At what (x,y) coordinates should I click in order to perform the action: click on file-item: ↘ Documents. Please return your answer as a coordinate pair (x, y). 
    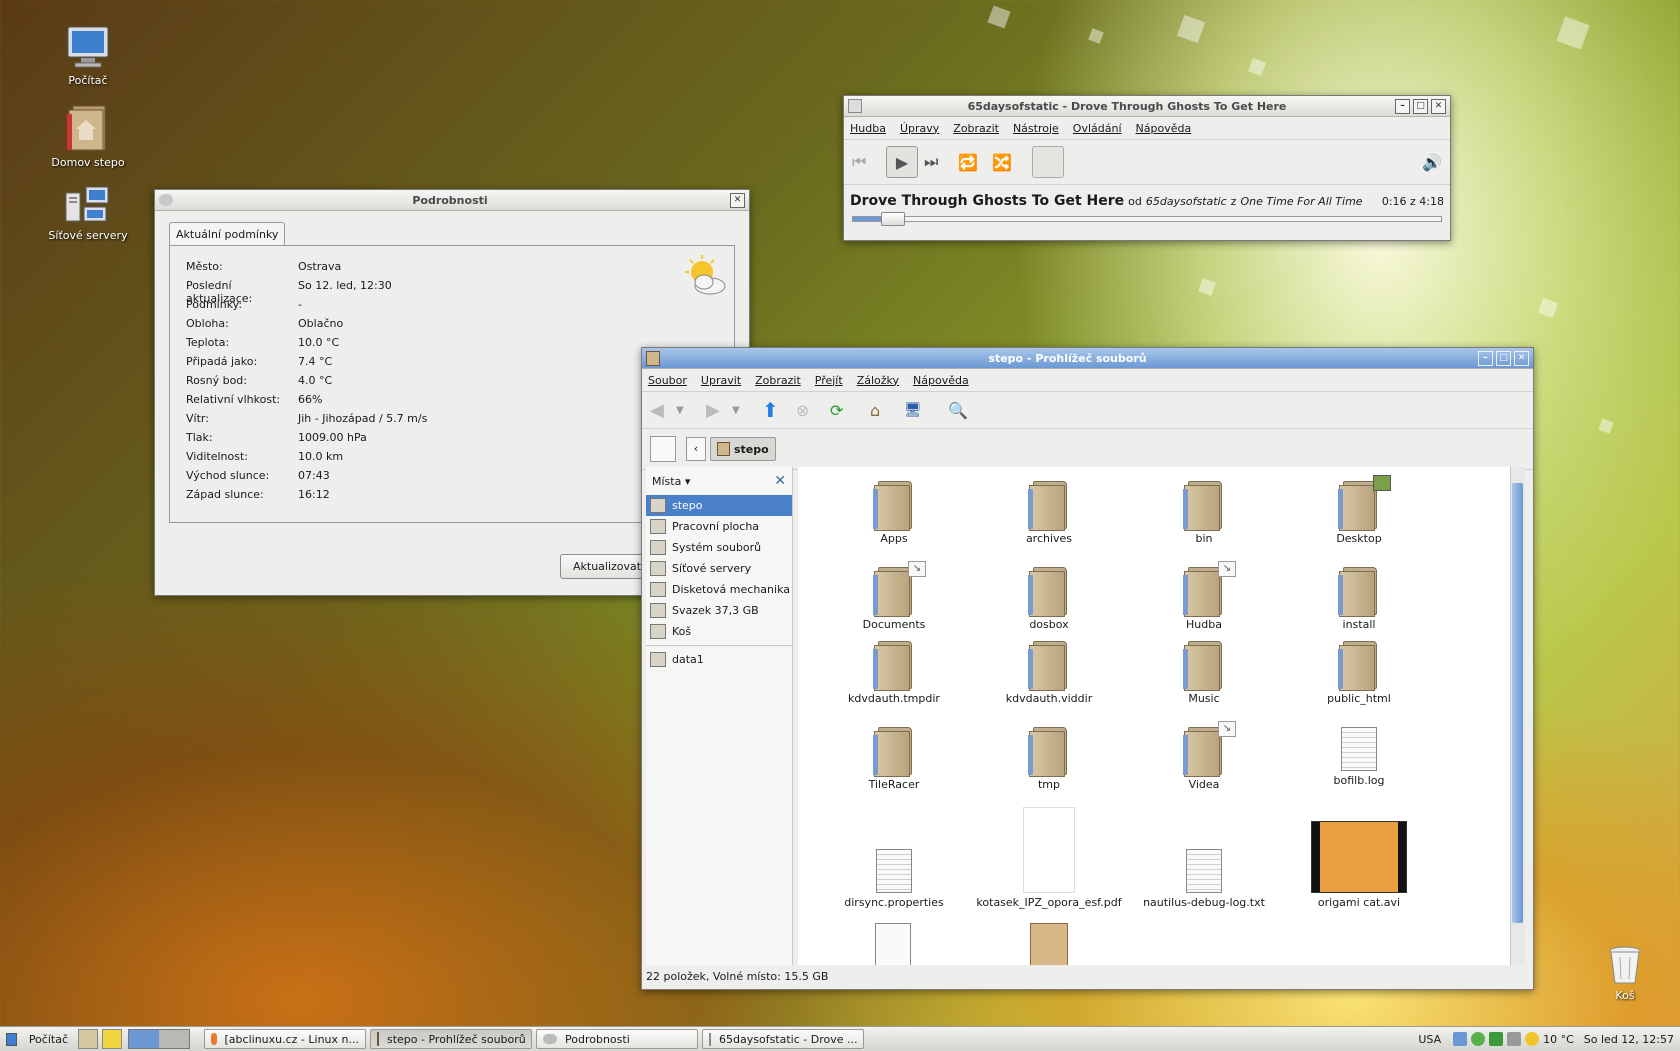
    Looking at the image, I should click on (894, 596).